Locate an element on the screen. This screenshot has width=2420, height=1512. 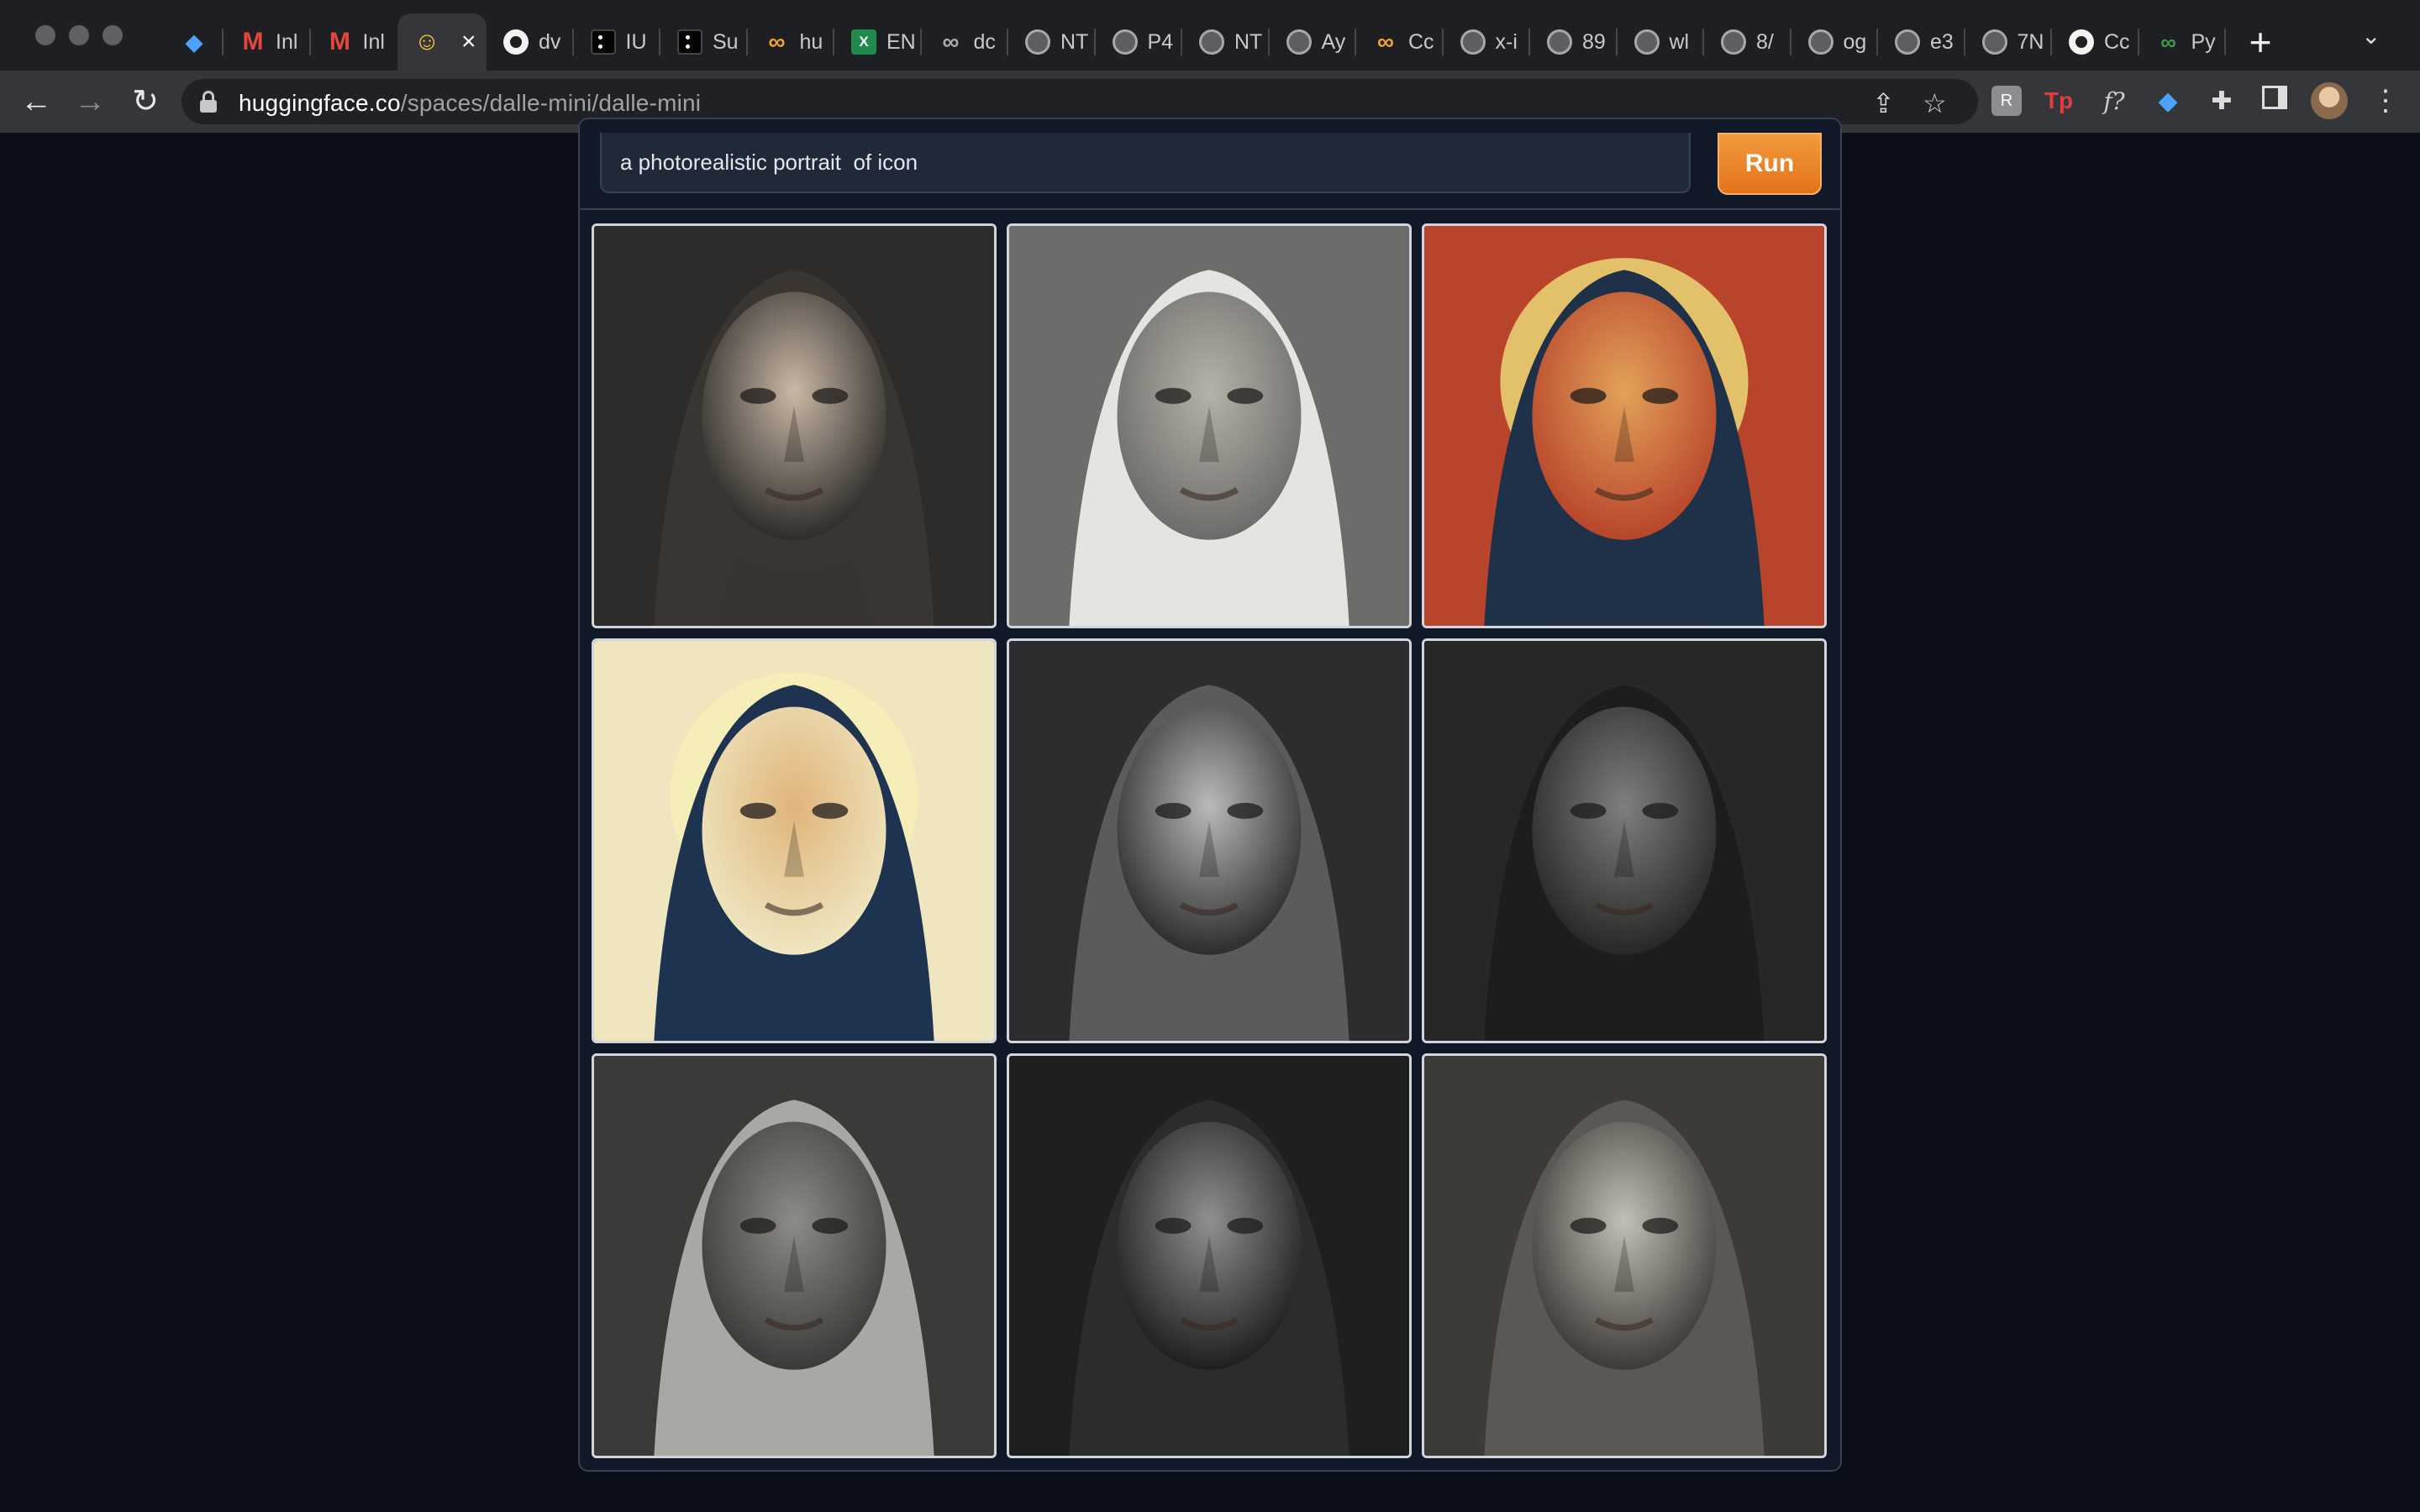
tab: og is located at coordinates (1835, 42).